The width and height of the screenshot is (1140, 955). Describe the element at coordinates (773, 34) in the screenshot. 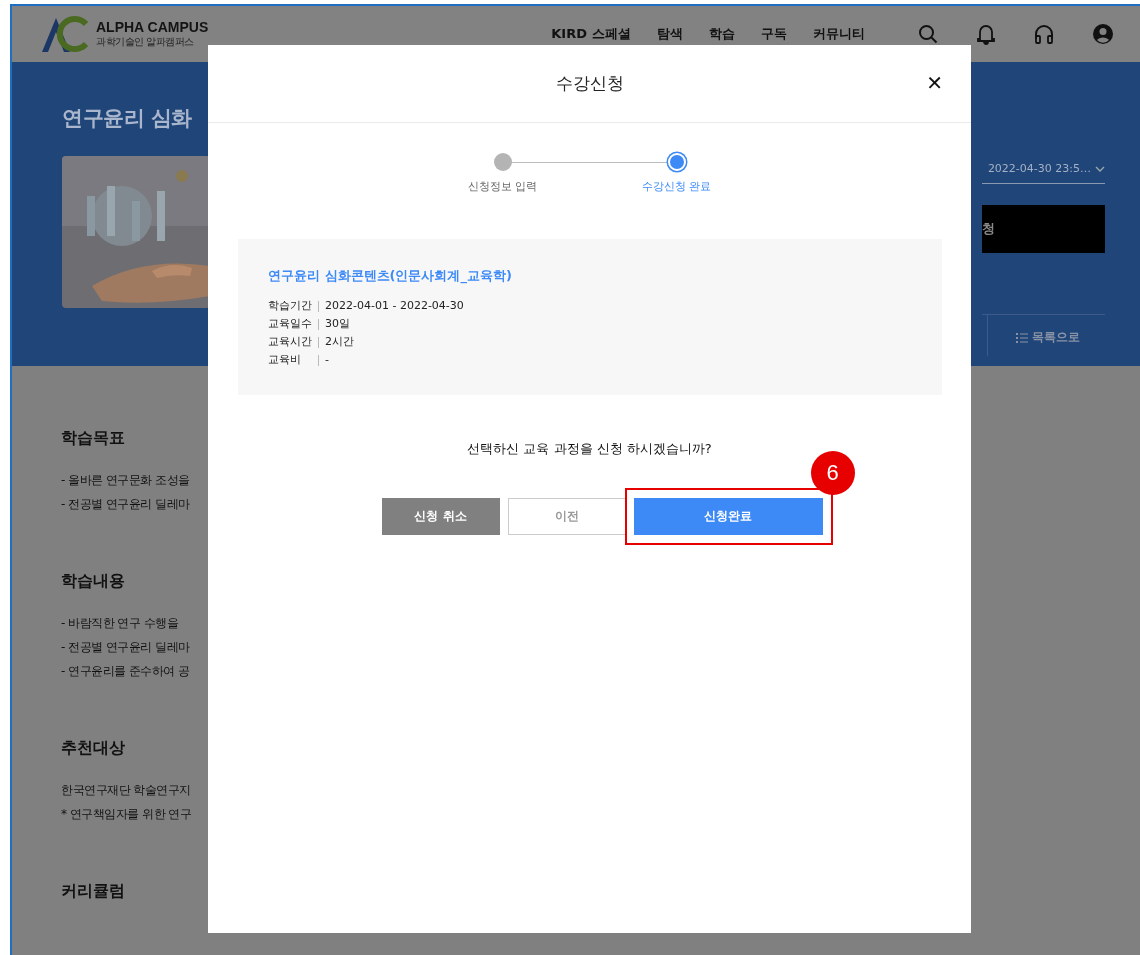

I see `nav-link: 구독` at that location.